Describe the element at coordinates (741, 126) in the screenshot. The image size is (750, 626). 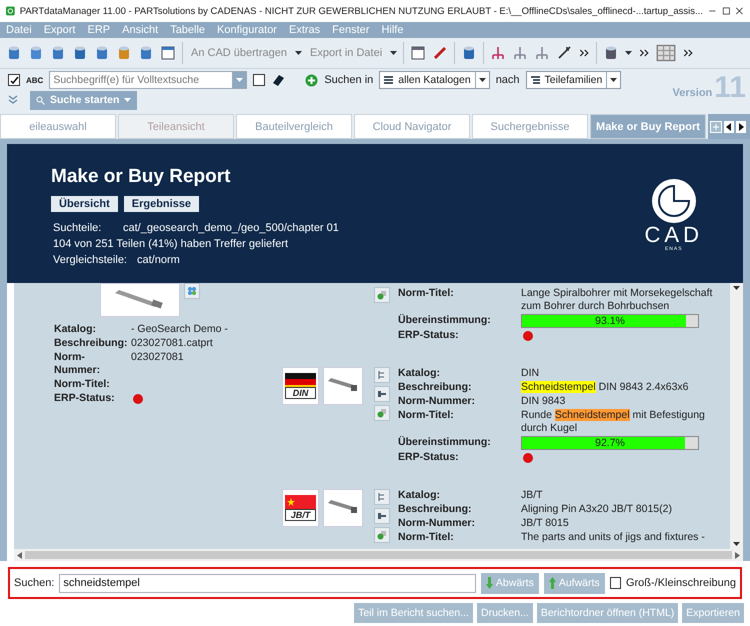
I see `scroll-right-icon` at that location.